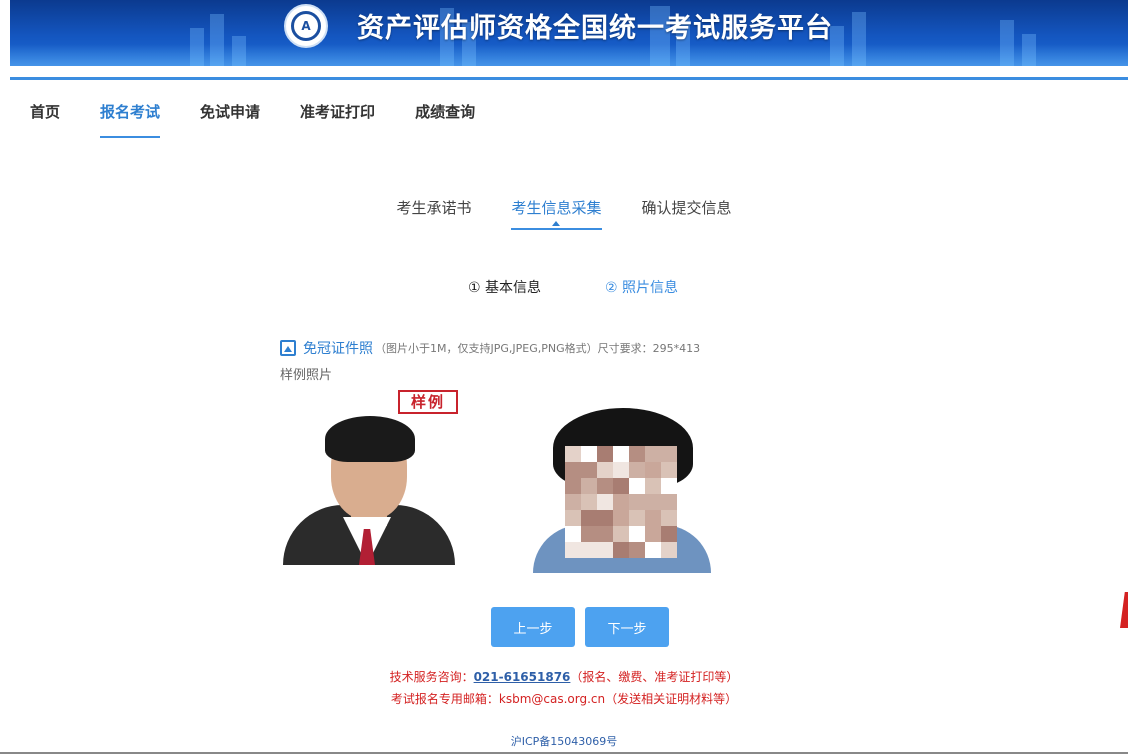  I want to click on tech-support-prefix: 技术服务咨询：, so click(431, 677).